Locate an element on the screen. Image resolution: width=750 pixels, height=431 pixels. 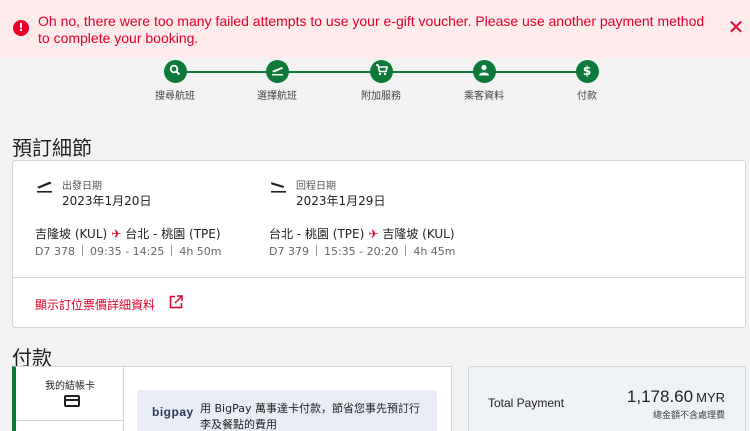
person-icon is located at coordinates (484, 71).